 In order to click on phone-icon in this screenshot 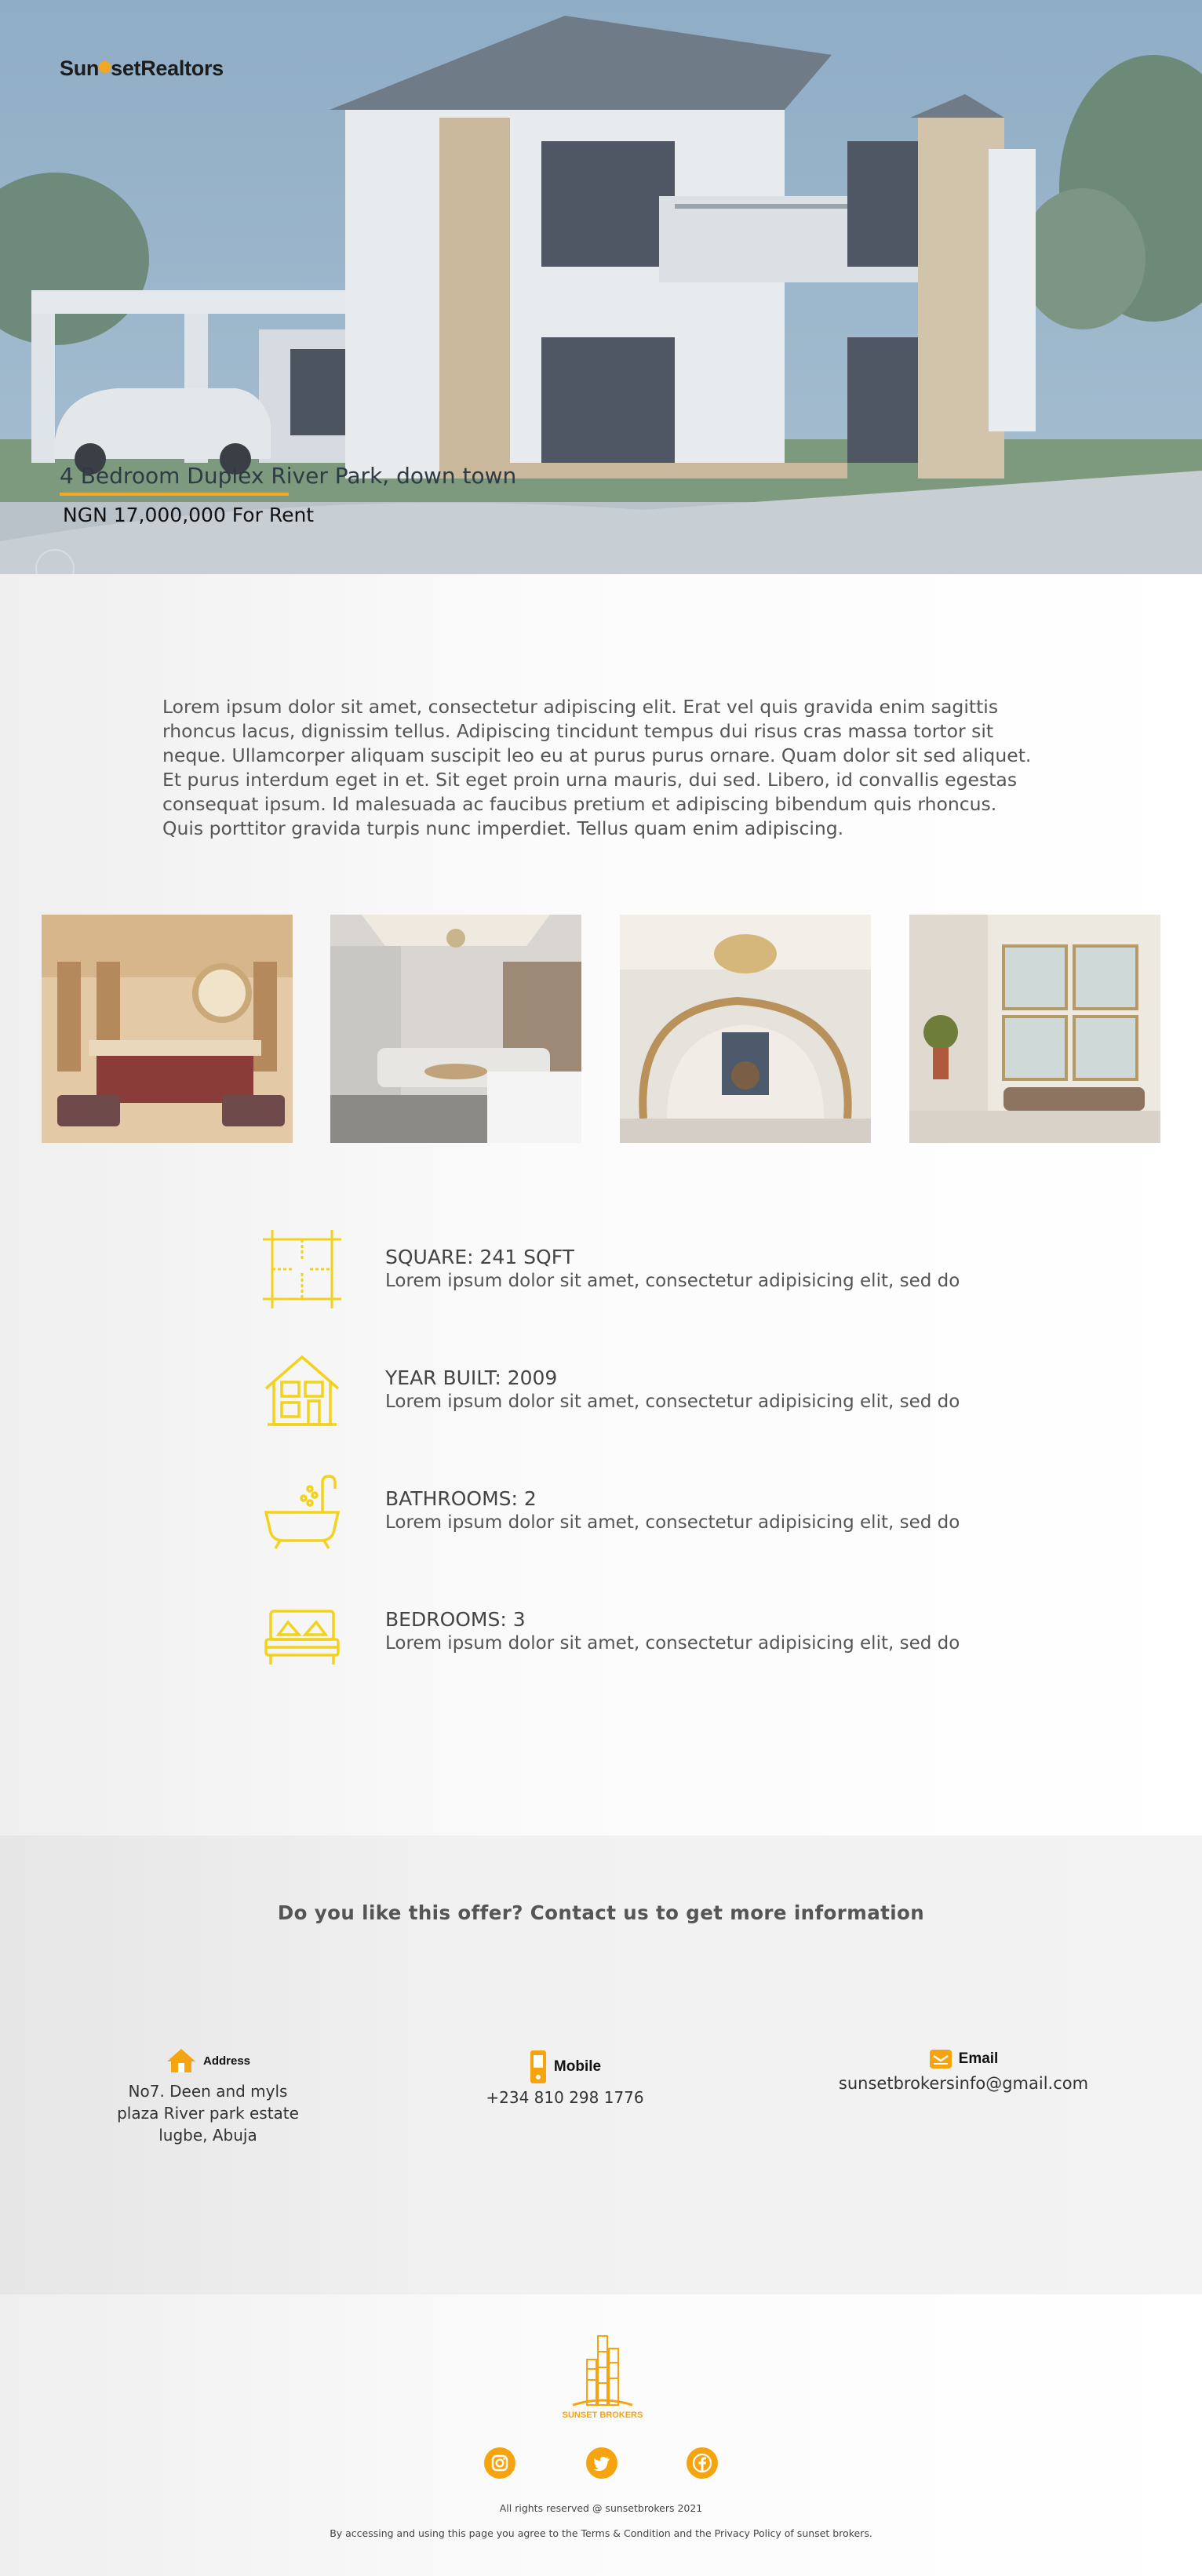, I will do `click(538, 2066)`.